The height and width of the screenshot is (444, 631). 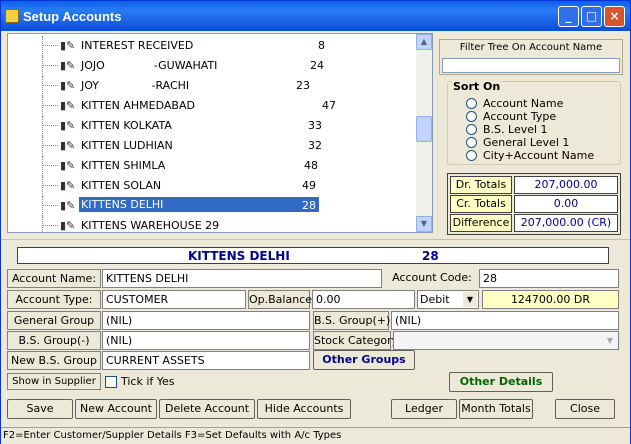 What do you see at coordinates (116, 409) in the screenshot?
I see `new-account-button: New Account` at bounding box center [116, 409].